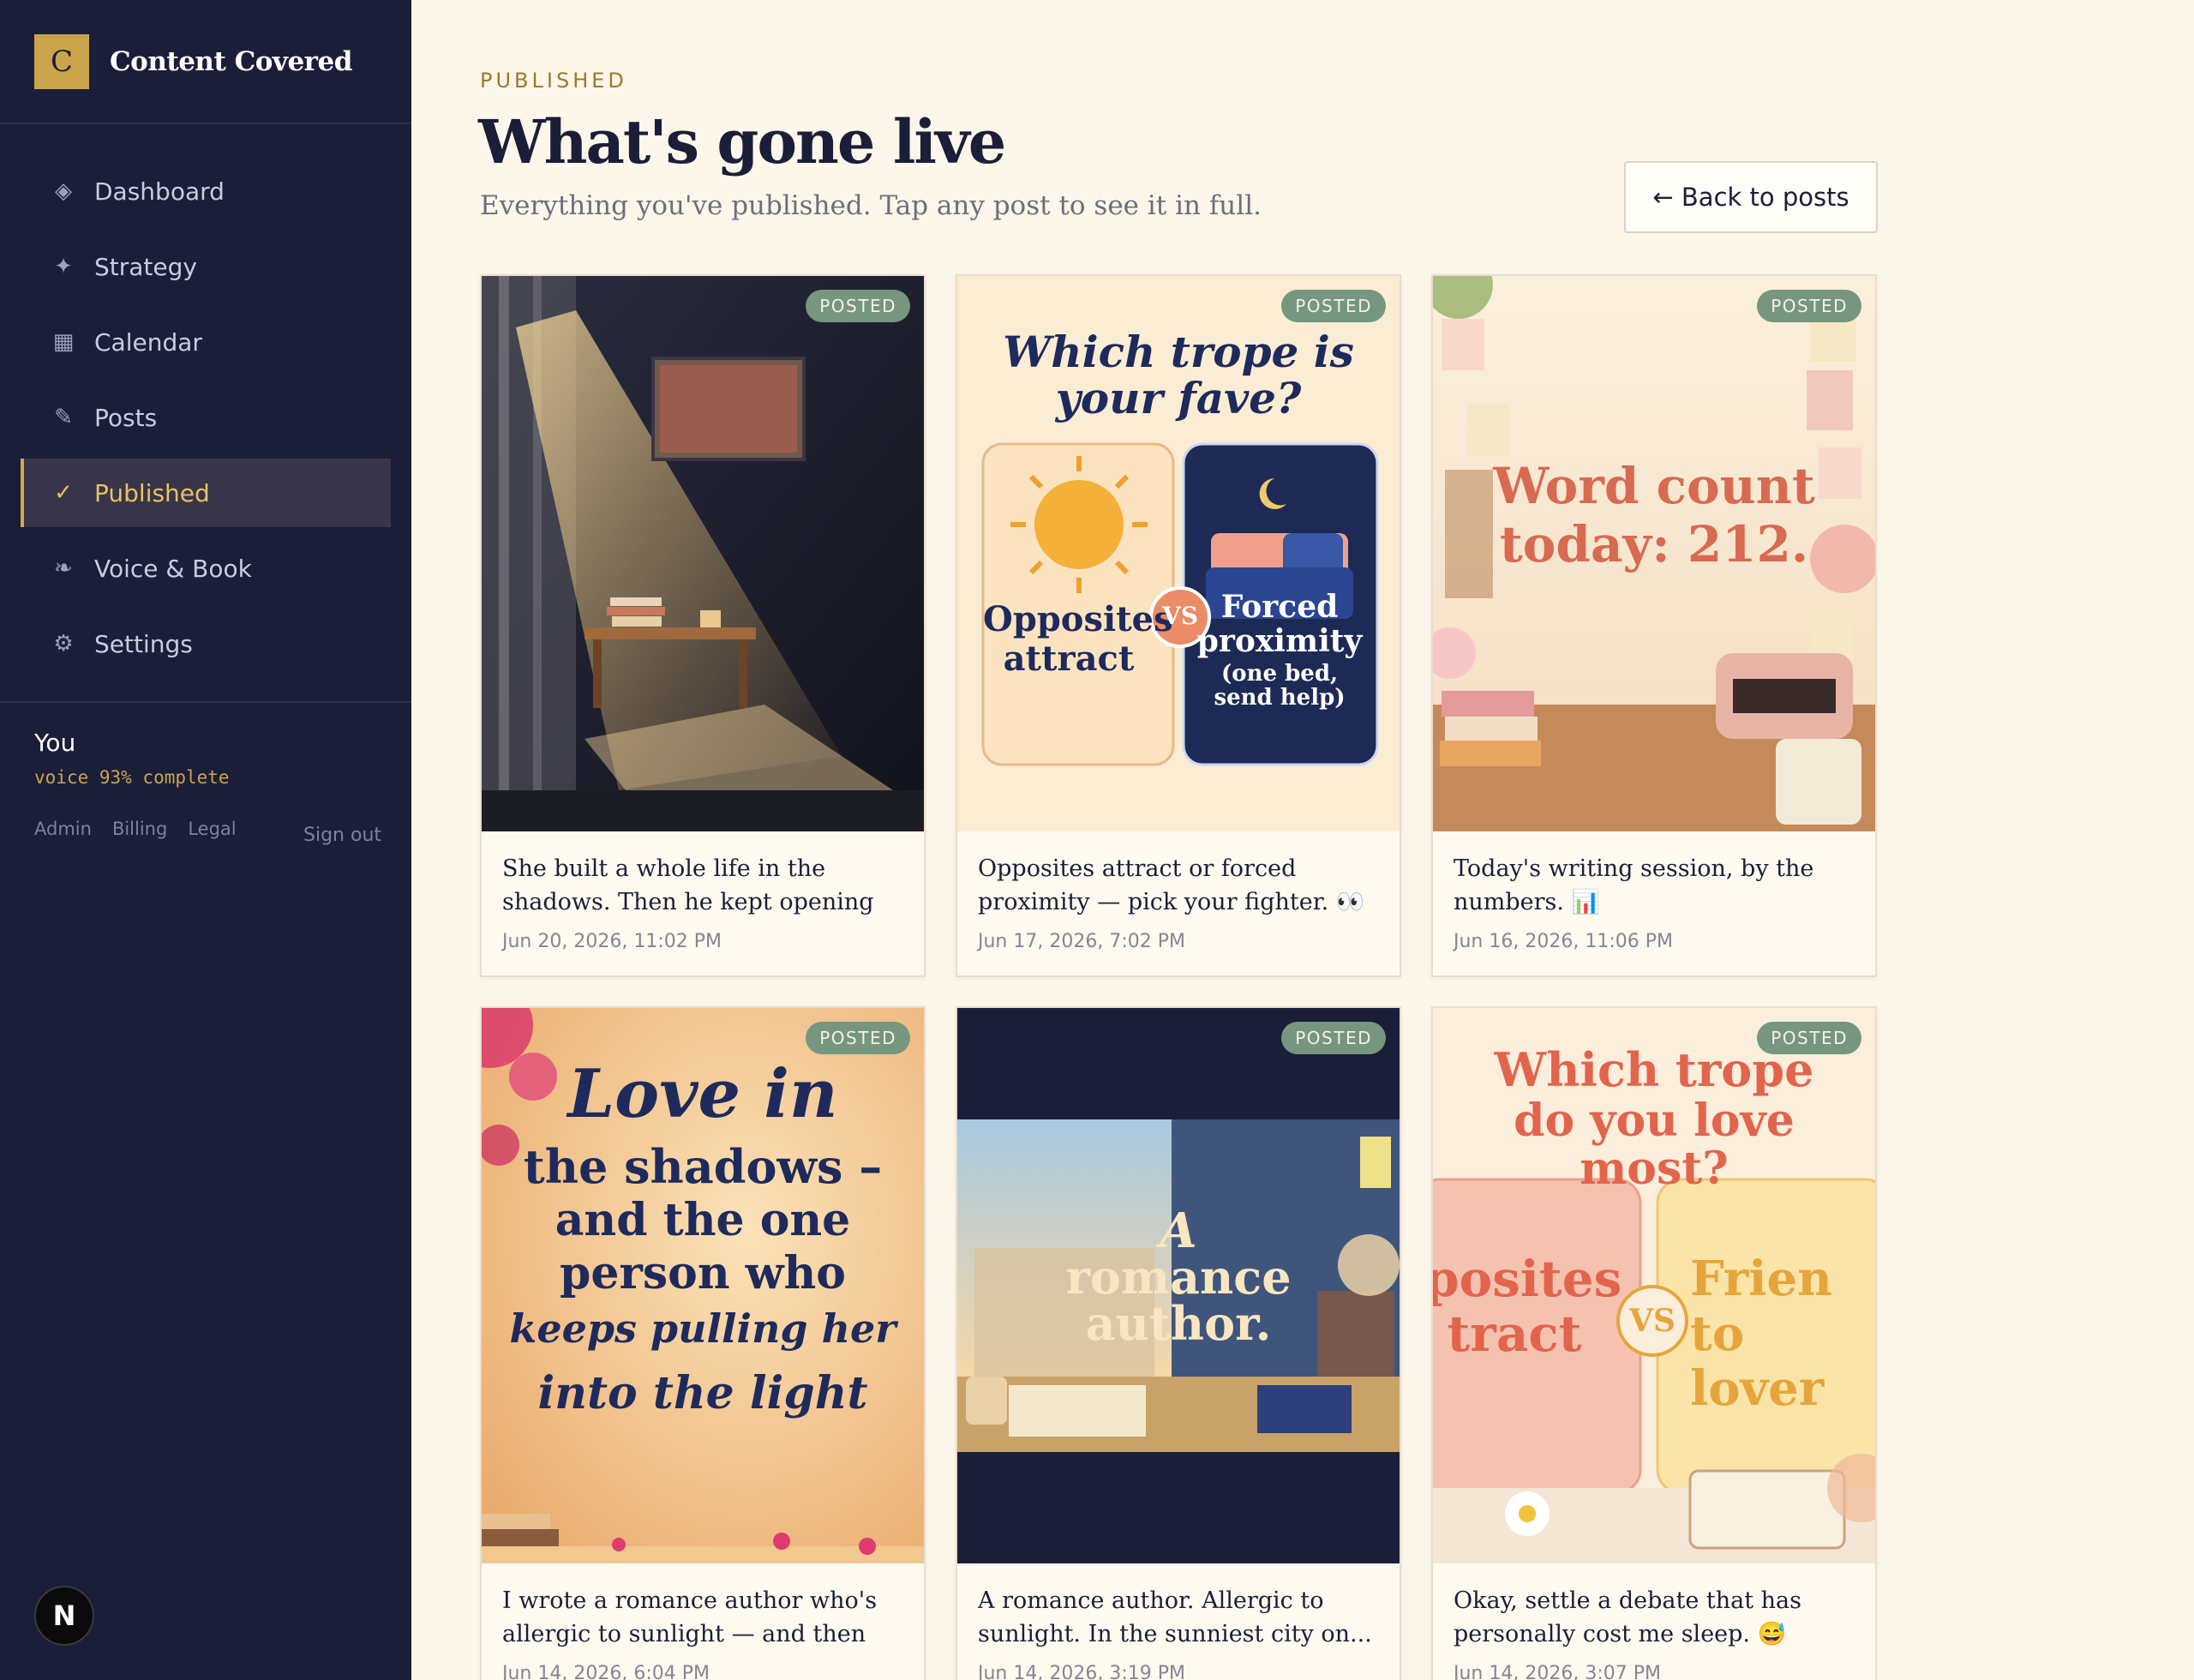 The width and height of the screenshot is (2194, 1680). What do you see at coordinates (1078, 639) in the screenshot?
I see `poll-left-option: Opposites attract` at bounding box center [1078, 639].